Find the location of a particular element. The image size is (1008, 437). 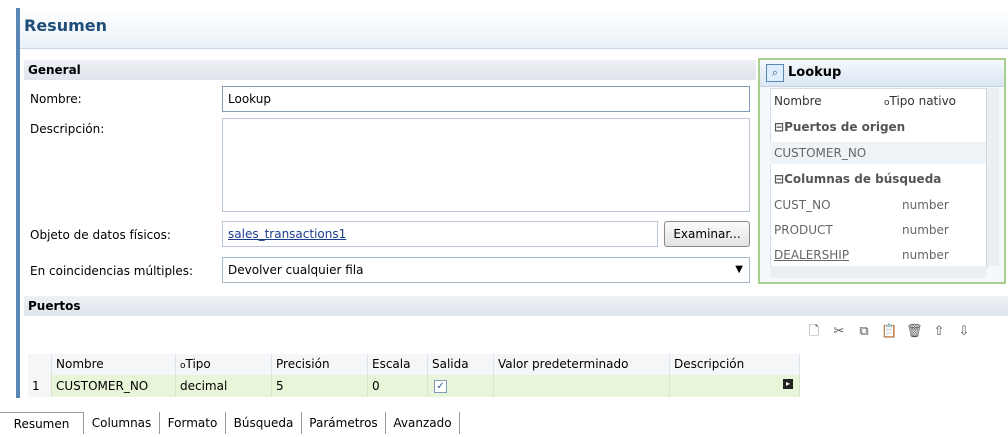

title-bar is located at coordinates (512, 28).